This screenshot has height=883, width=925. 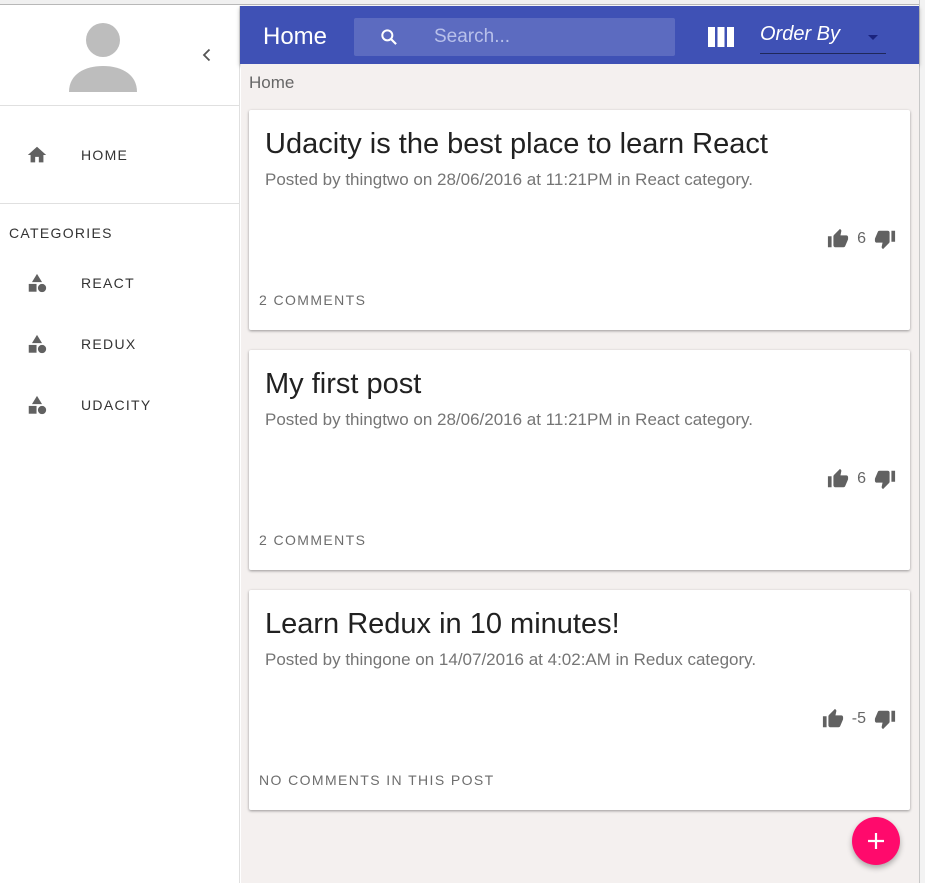 I want to click on post-title: Learn Redux in 10 minutes!, so click(x=442, y=624).